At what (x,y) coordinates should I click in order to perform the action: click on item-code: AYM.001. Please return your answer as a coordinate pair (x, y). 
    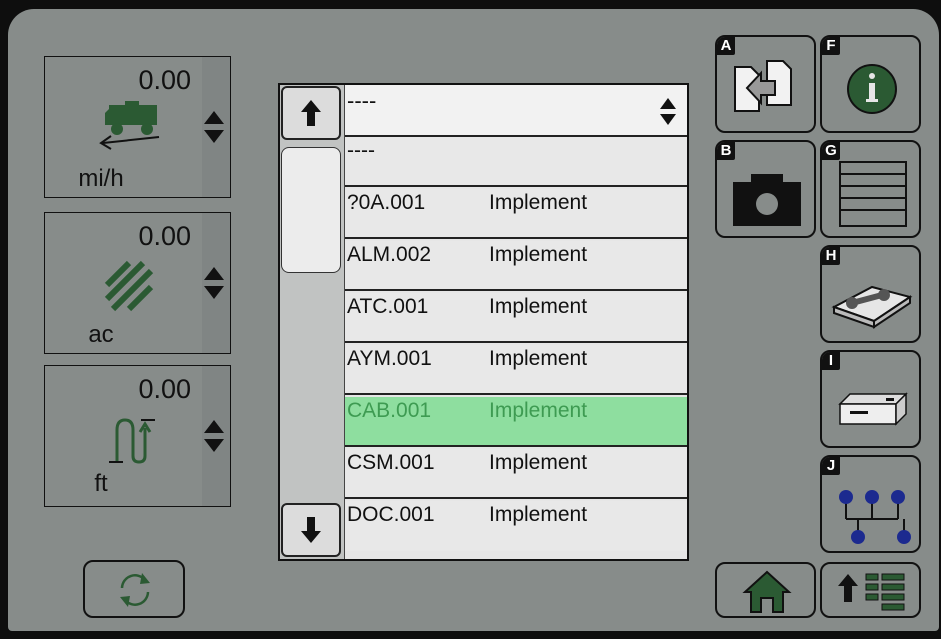
    Looking at the image, I should click on (389, 358).